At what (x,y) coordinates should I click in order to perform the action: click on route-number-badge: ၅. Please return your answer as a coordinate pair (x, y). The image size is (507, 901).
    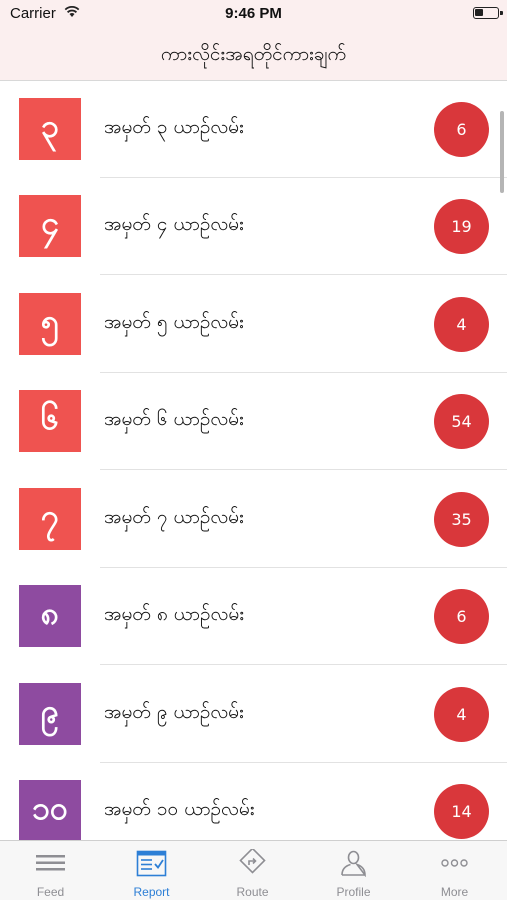
    Looking at the image, I should click on (50, 324).